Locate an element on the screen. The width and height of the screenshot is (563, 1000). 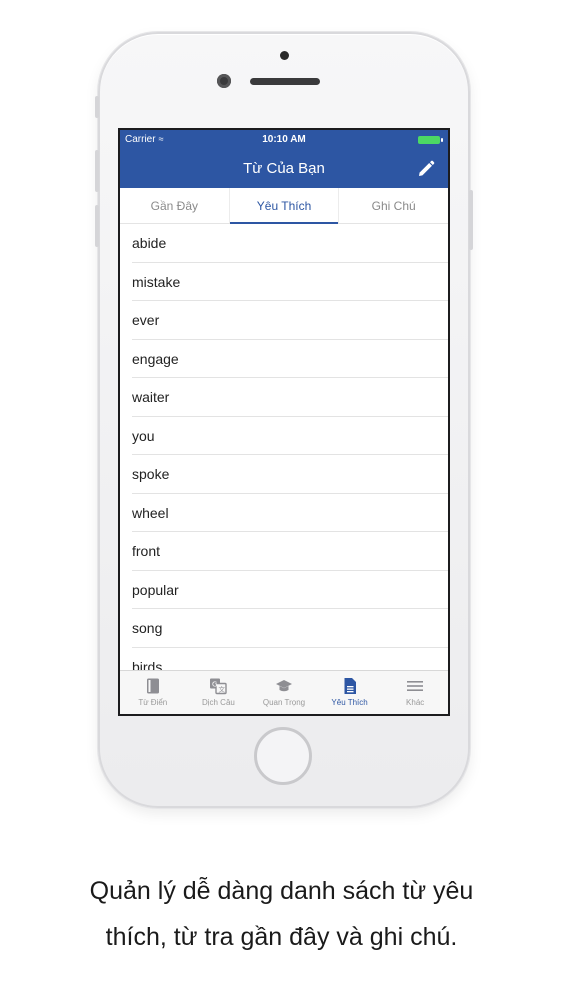
list-item: birds is located at coordinates (284, 659).